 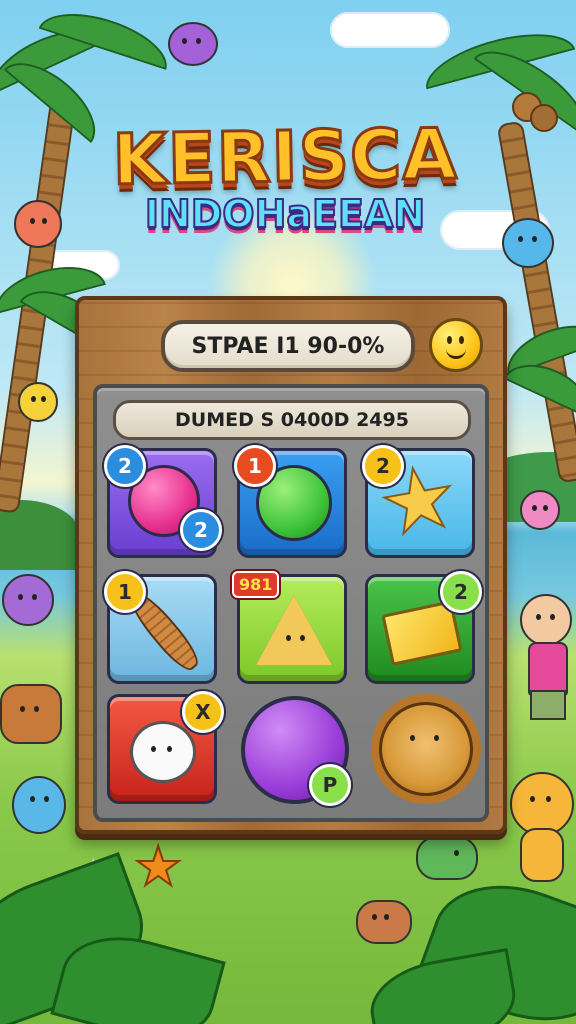 I want to click on green-turtle, so click(x=447, y=858).